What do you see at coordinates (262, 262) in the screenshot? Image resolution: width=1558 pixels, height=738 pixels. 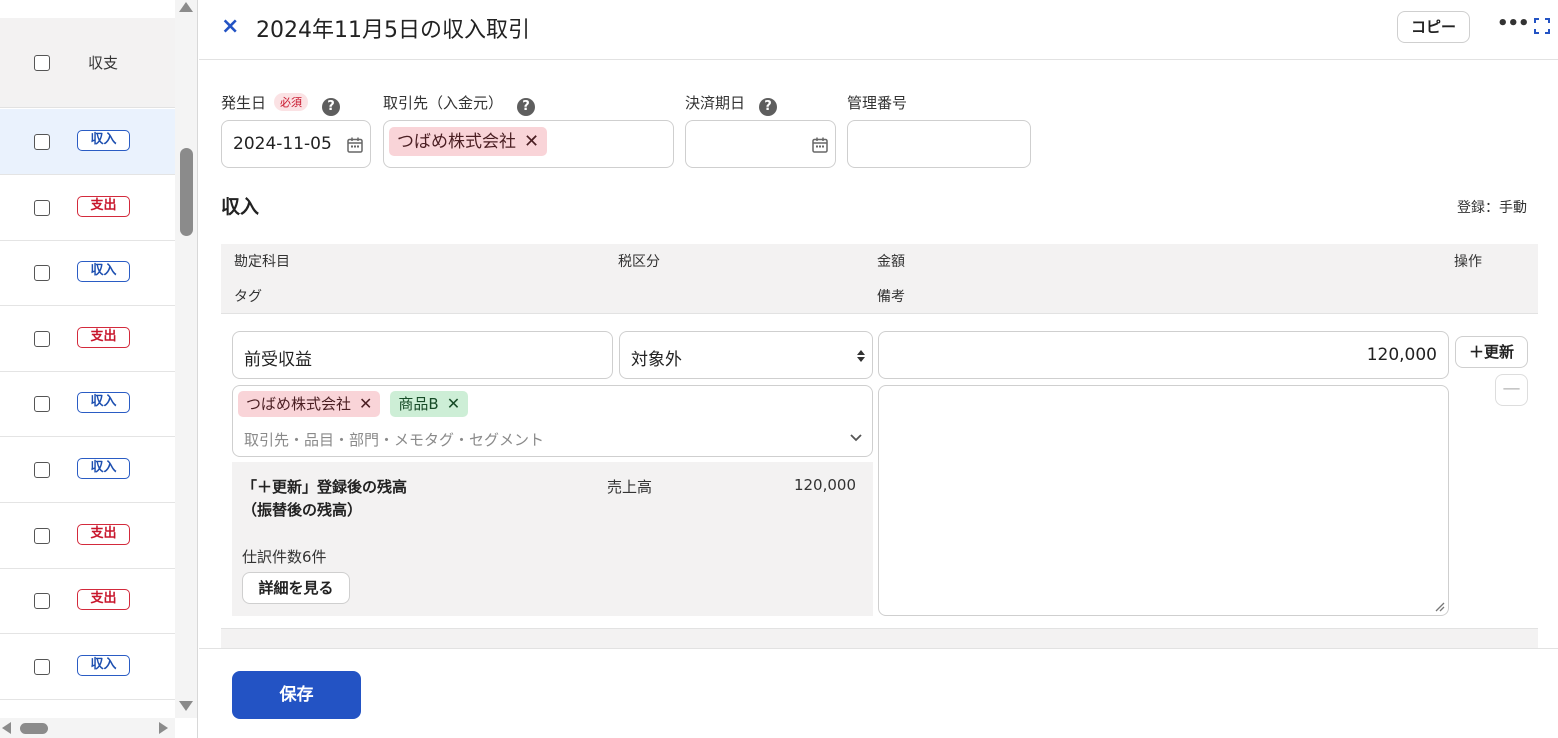 I see `column-account: 勘定科目` at bounding box center [262, 262].